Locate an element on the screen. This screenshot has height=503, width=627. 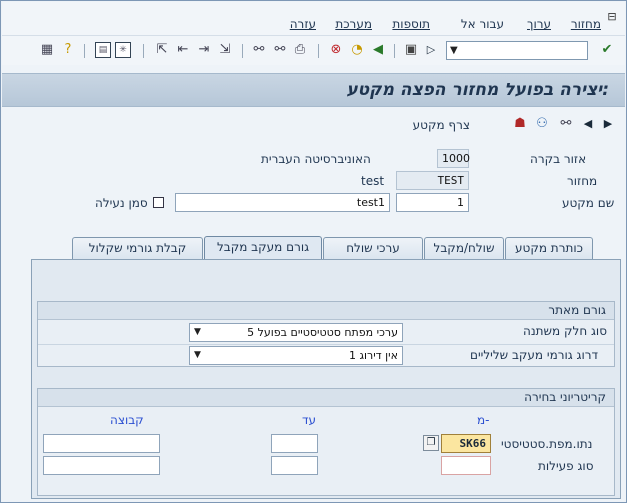
cancel-icon: ⊗ is located at coordinates (336, 50).